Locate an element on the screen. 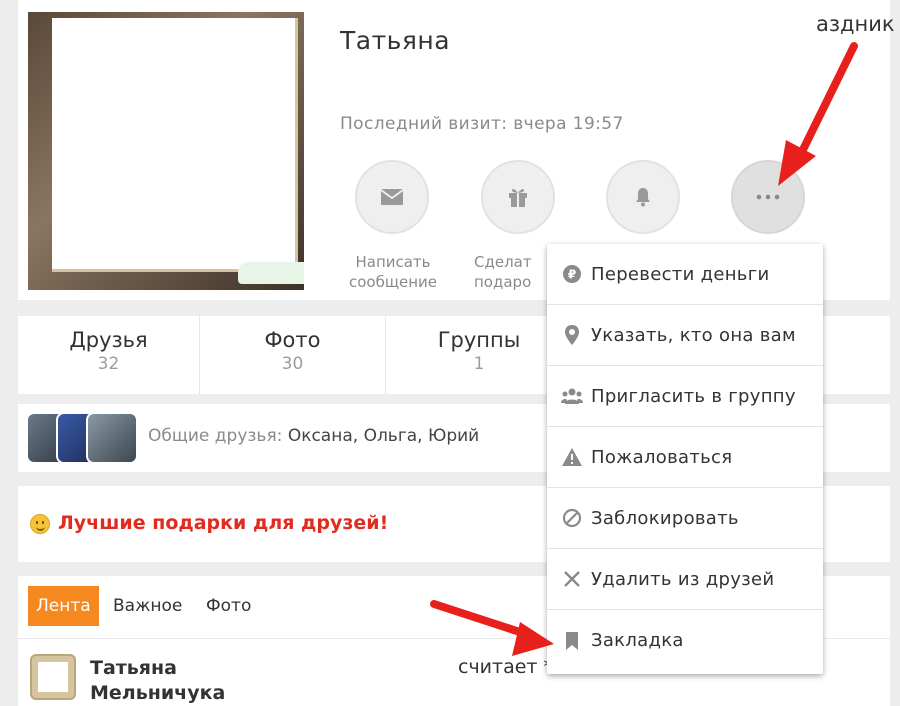 This screenshot has height=706, width=900. tab-important: Важное is located at coordinates (147, 606).